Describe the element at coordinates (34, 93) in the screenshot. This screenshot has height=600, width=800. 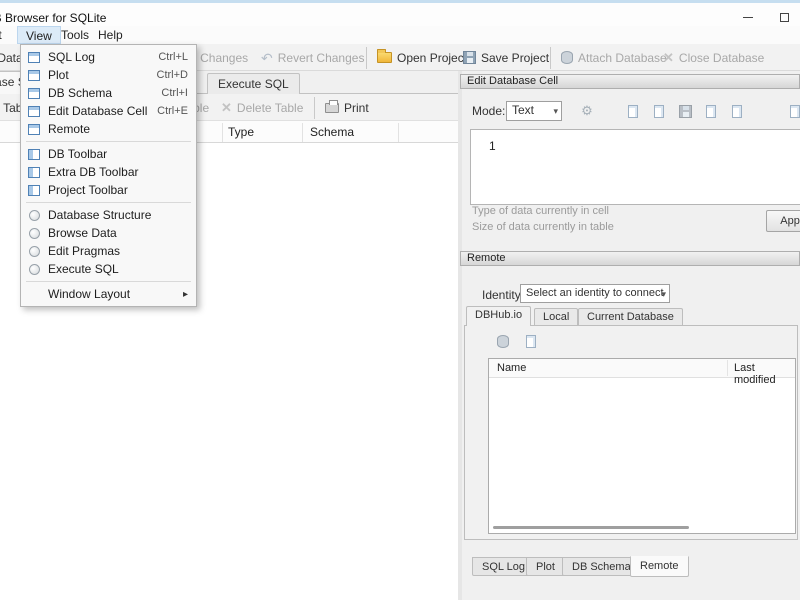
I see `db-schema-icon` at that location.